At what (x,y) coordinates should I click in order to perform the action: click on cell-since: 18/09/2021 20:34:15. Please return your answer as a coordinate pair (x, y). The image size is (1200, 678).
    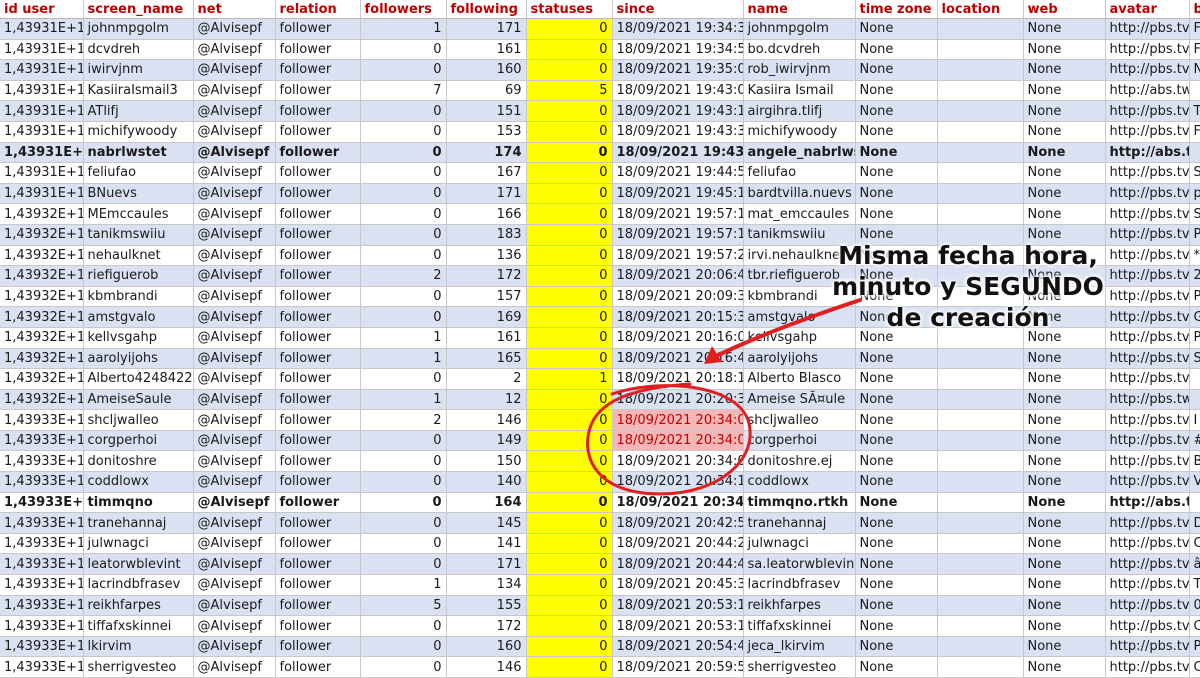
    Looking at the image, I should click on (678, 482).